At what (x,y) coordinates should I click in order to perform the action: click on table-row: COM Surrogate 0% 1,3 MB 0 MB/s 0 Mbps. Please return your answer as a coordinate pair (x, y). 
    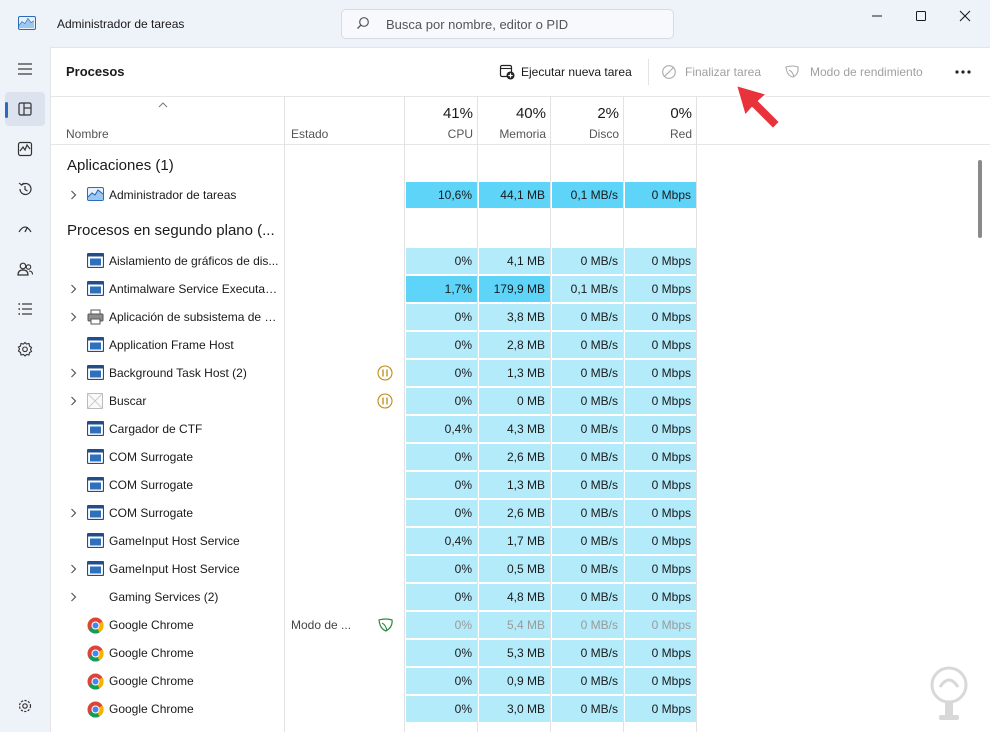
    Looking at the image, I should click on (520, 485).